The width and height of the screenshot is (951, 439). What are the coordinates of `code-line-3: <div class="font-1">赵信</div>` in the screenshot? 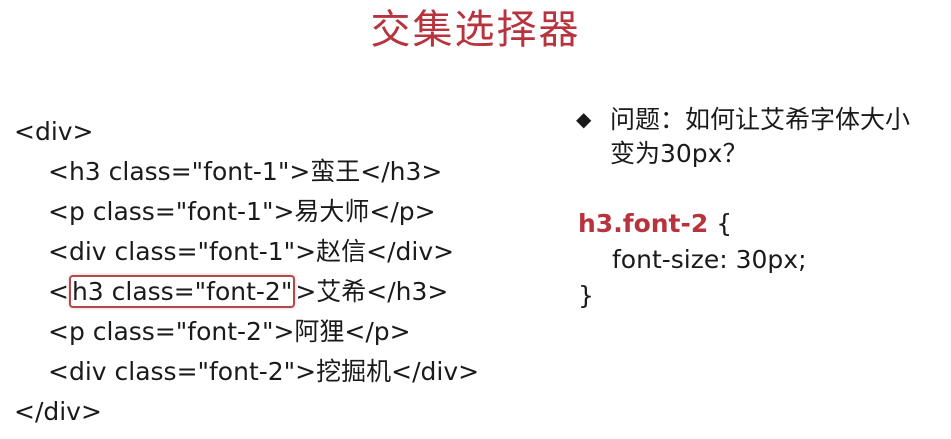 It's located at (251, 251).